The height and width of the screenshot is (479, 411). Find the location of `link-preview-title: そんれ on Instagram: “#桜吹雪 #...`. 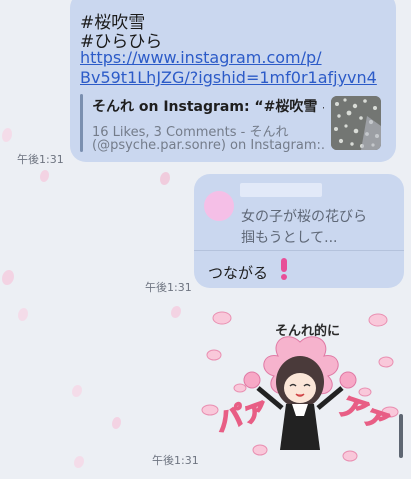

link-preview-title: そんれ on Instagram: “#桜吹雪 #... is located at coordinates (208, 106).